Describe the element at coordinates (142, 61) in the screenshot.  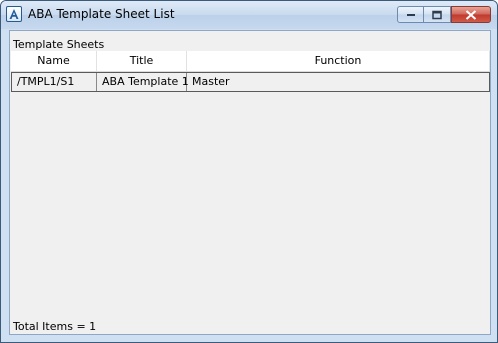
I see `column-header-title: Title` at that location.